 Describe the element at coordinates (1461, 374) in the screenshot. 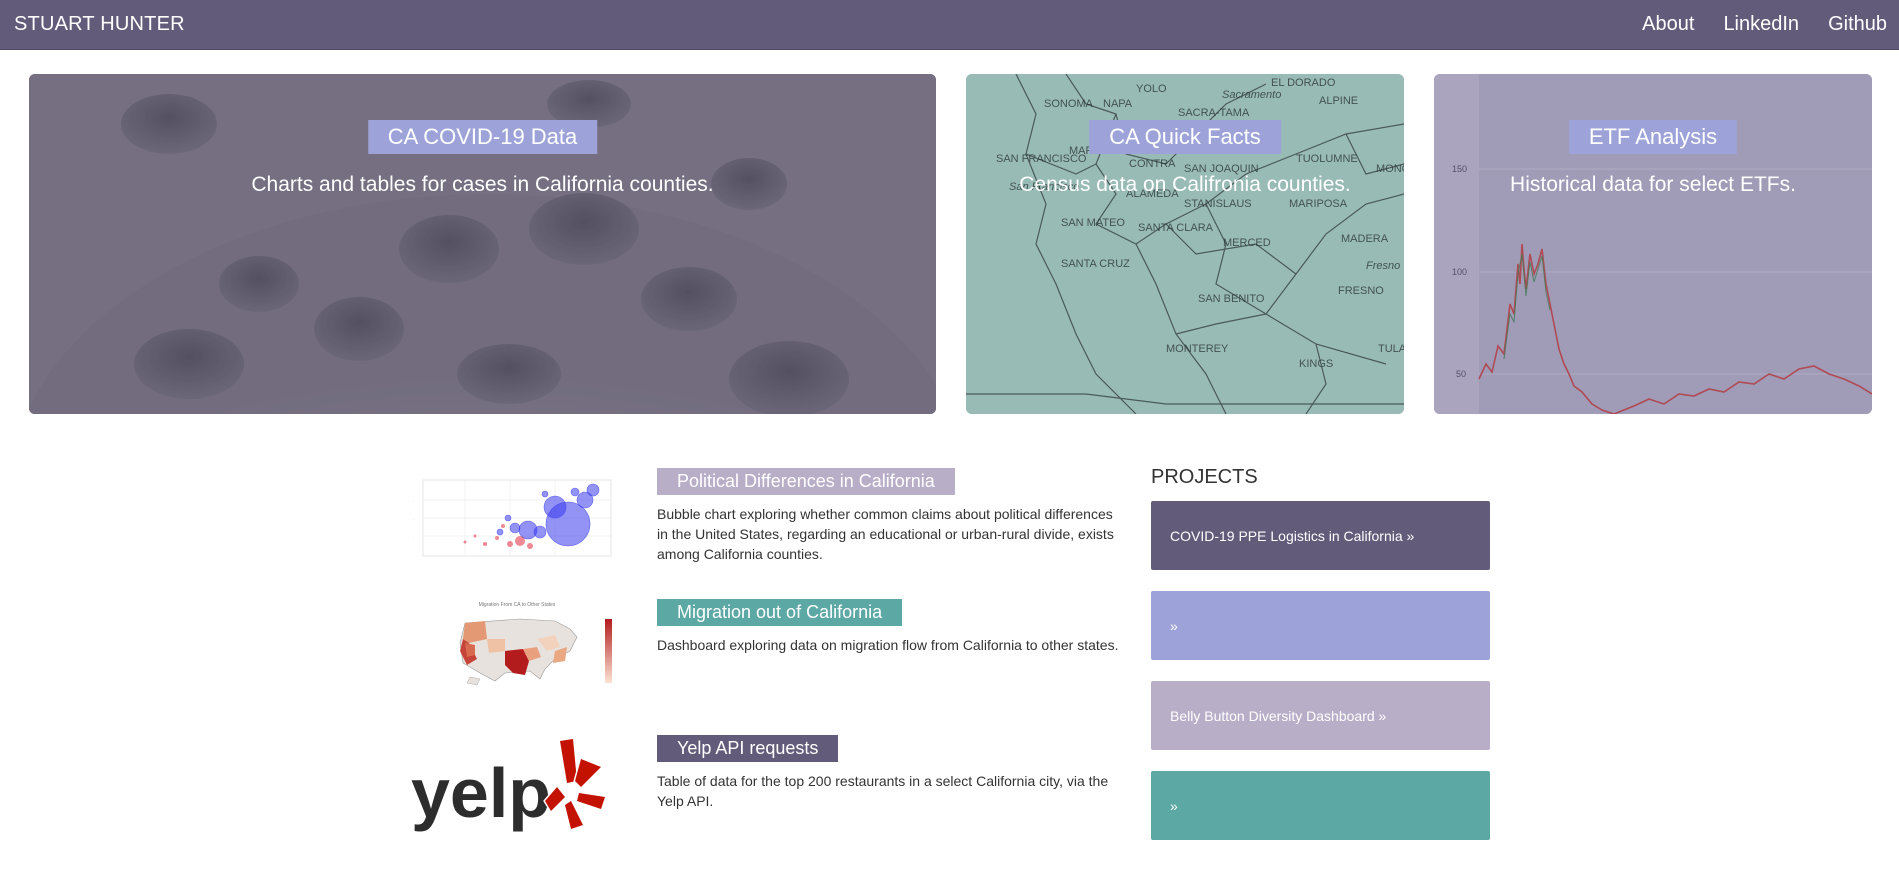

I see `axis-tick: 50` at that location.